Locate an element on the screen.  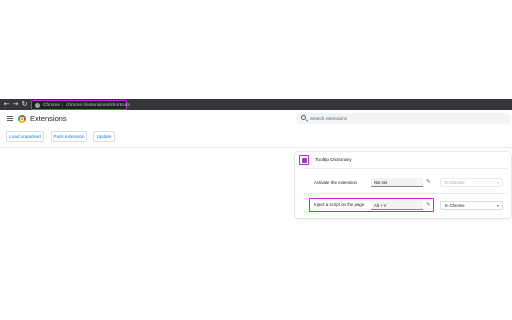
url-prefix: Chrome is located at coordinates (52, 105).